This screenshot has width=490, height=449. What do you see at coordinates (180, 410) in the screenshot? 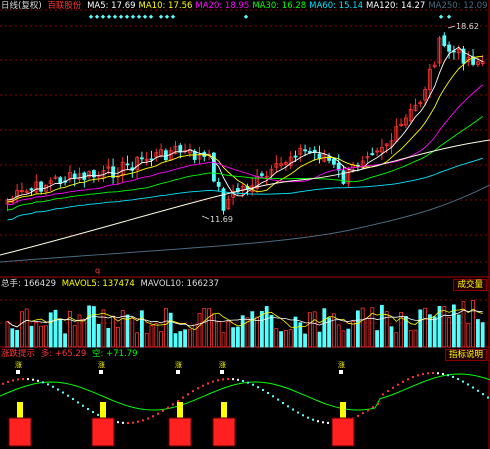
I see `signal-bar-yellow` at bounding box center [180, 410].